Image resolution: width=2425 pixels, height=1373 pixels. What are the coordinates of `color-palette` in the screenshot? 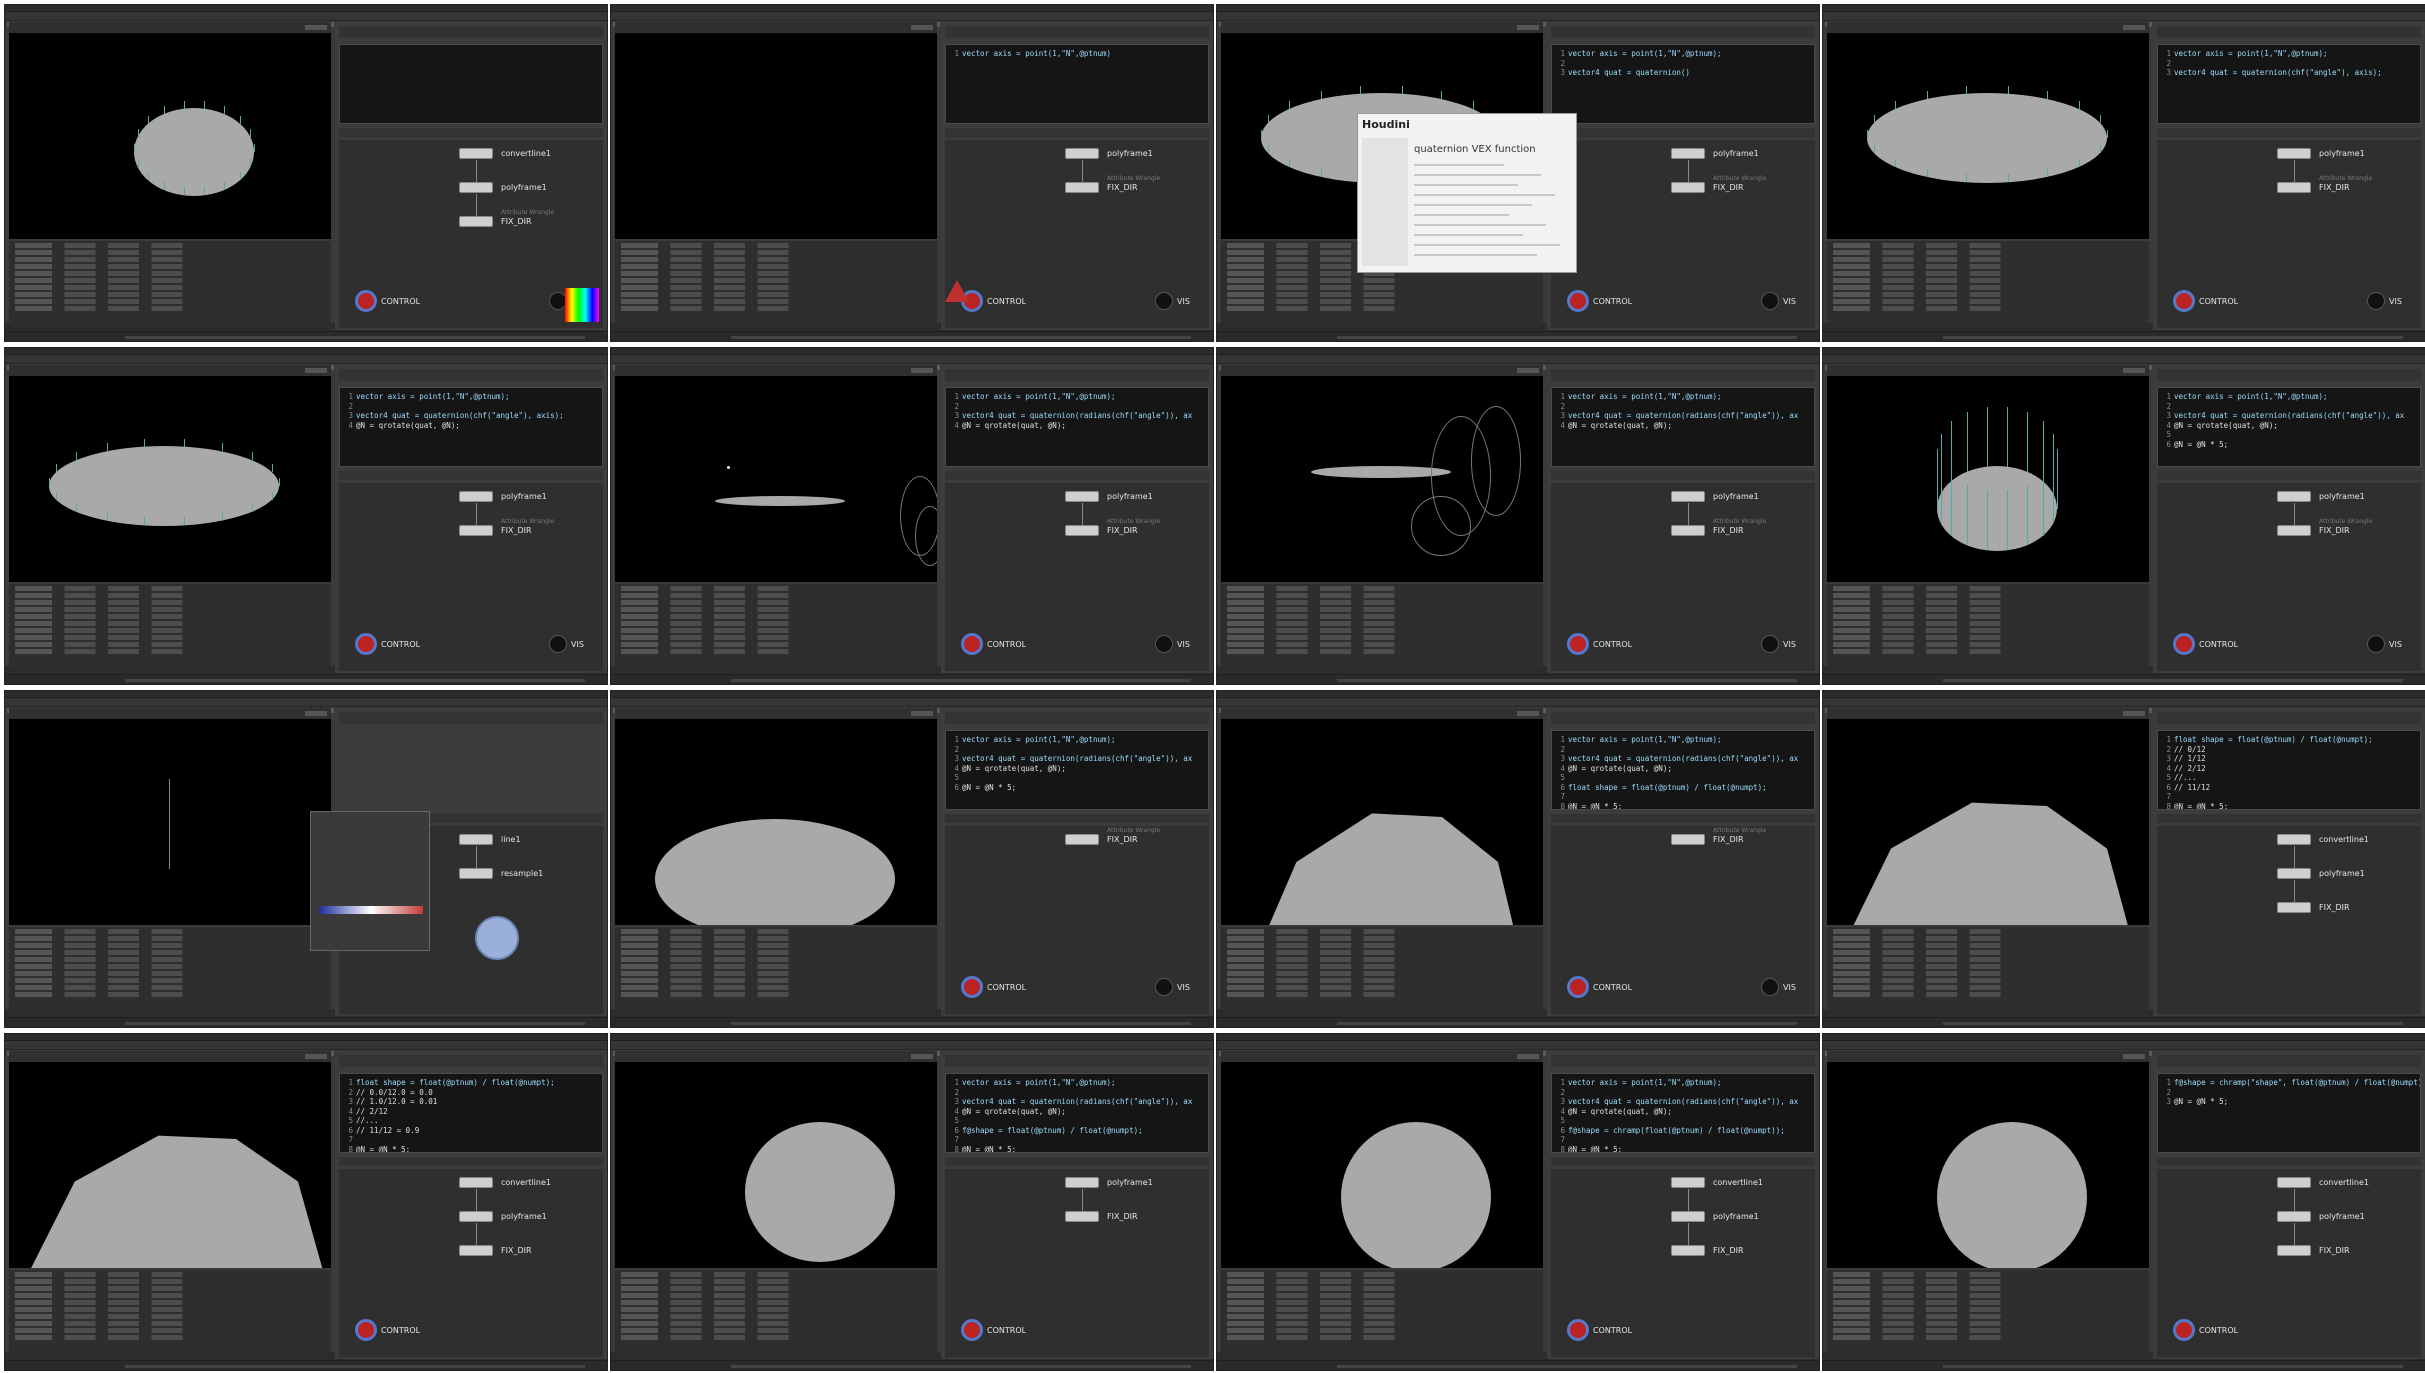 It's located at (582, 305).